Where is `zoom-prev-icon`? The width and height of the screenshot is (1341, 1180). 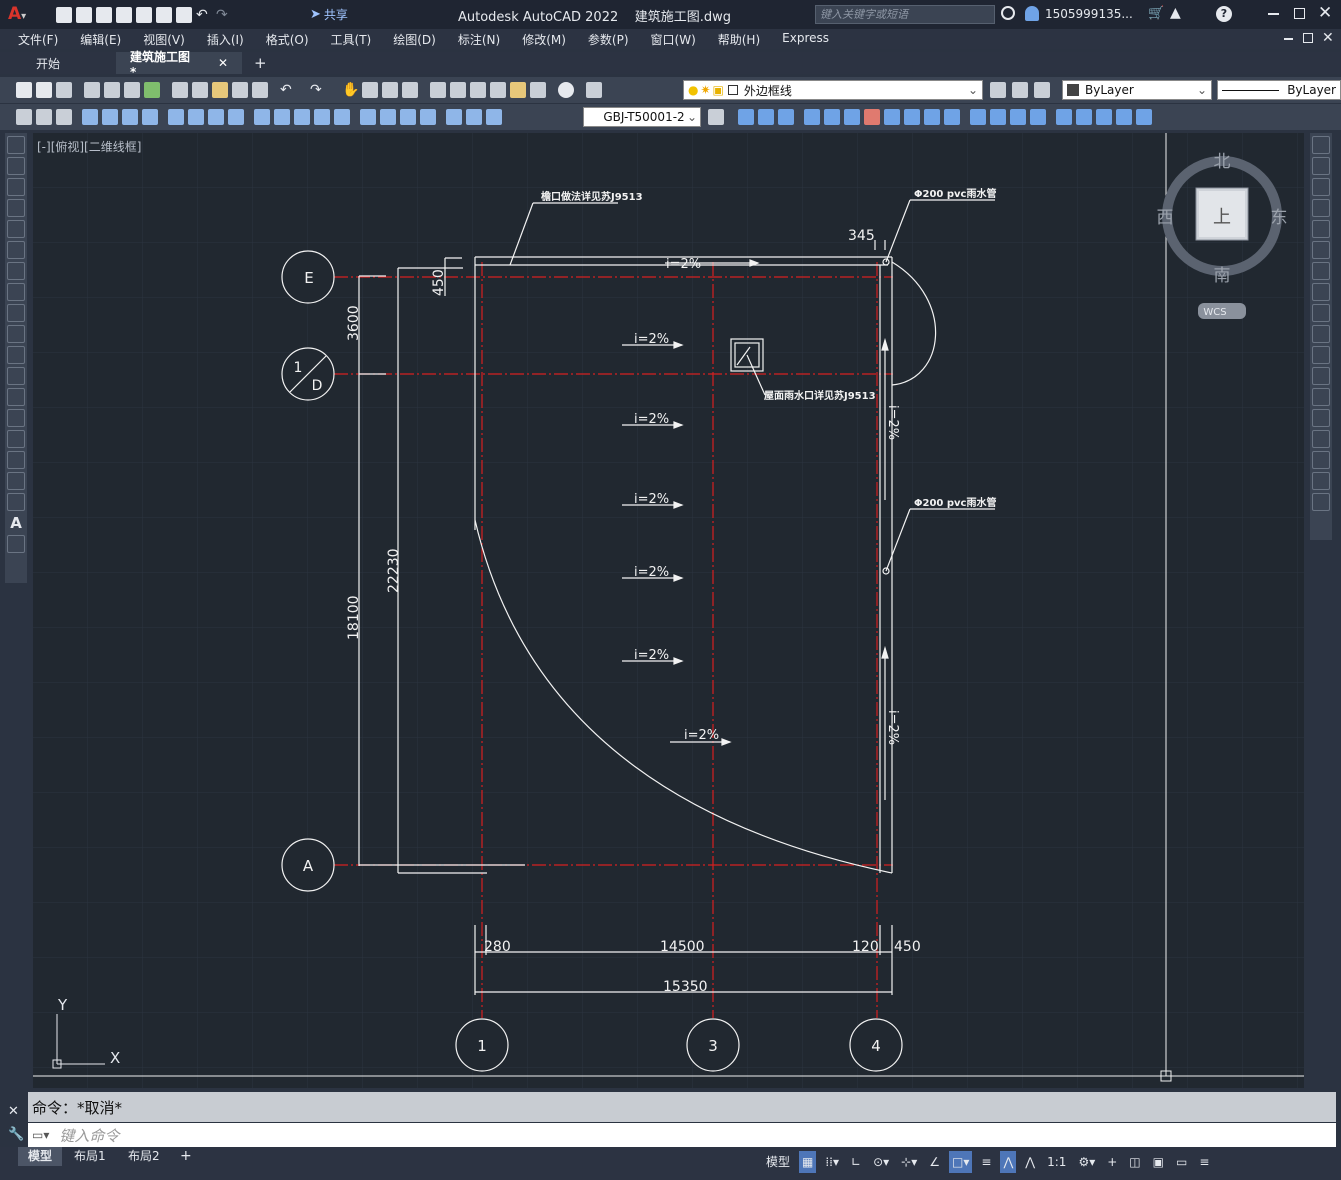 zoom-prev-icon is located at coordinates (410, 90).